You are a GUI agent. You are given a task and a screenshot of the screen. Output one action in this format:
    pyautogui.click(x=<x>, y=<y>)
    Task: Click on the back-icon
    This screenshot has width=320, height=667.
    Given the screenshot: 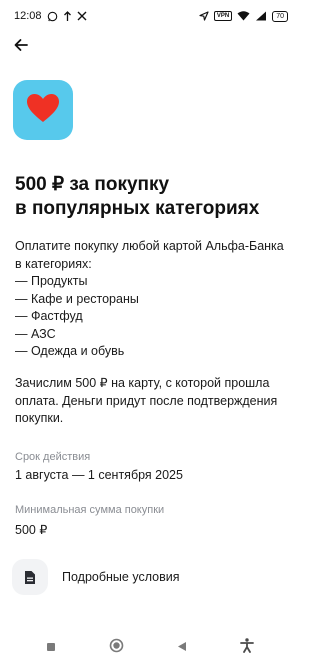 What is the action you would take?
    pyautogui.click(x=182, y=648)
    